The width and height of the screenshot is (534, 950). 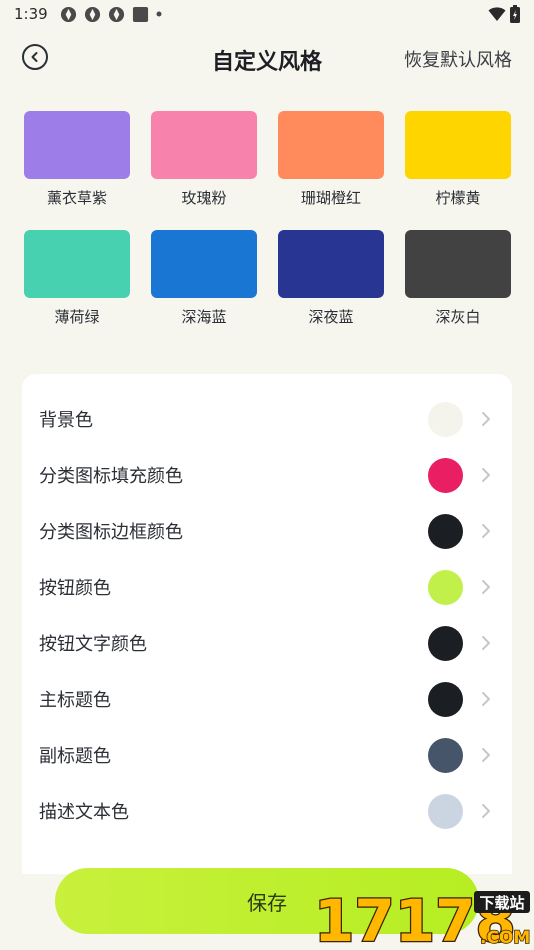 I want to click on preset-lavender: 薰衣草紫, so click(x=77, y=159).